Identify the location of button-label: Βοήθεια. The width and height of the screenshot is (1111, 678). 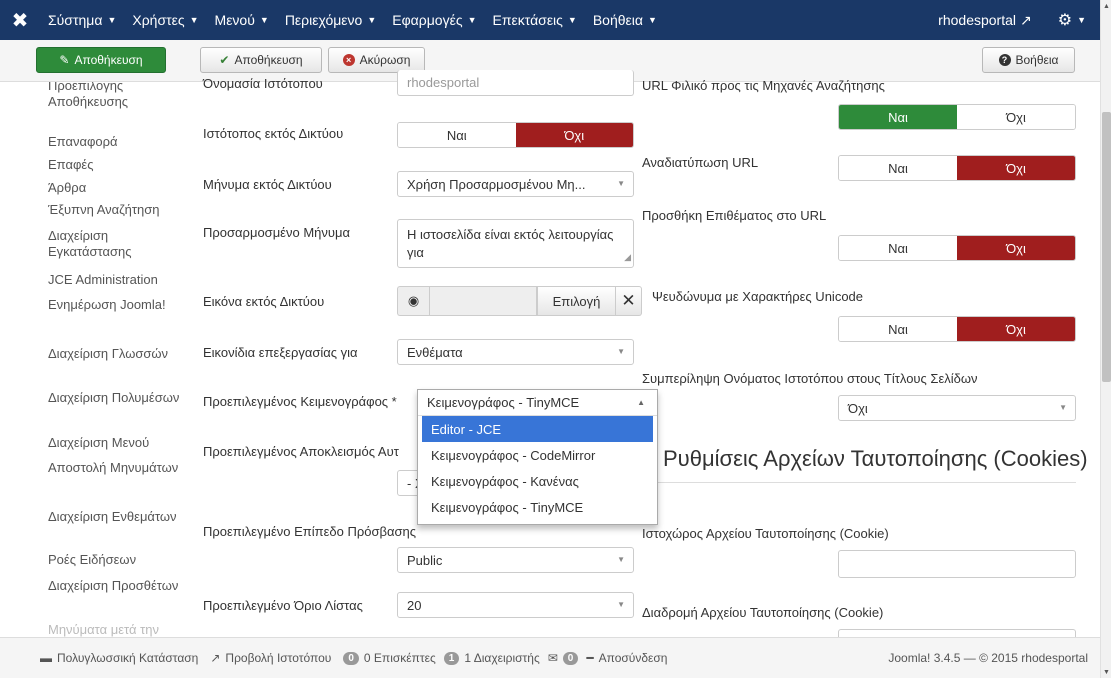
(1037, 60).